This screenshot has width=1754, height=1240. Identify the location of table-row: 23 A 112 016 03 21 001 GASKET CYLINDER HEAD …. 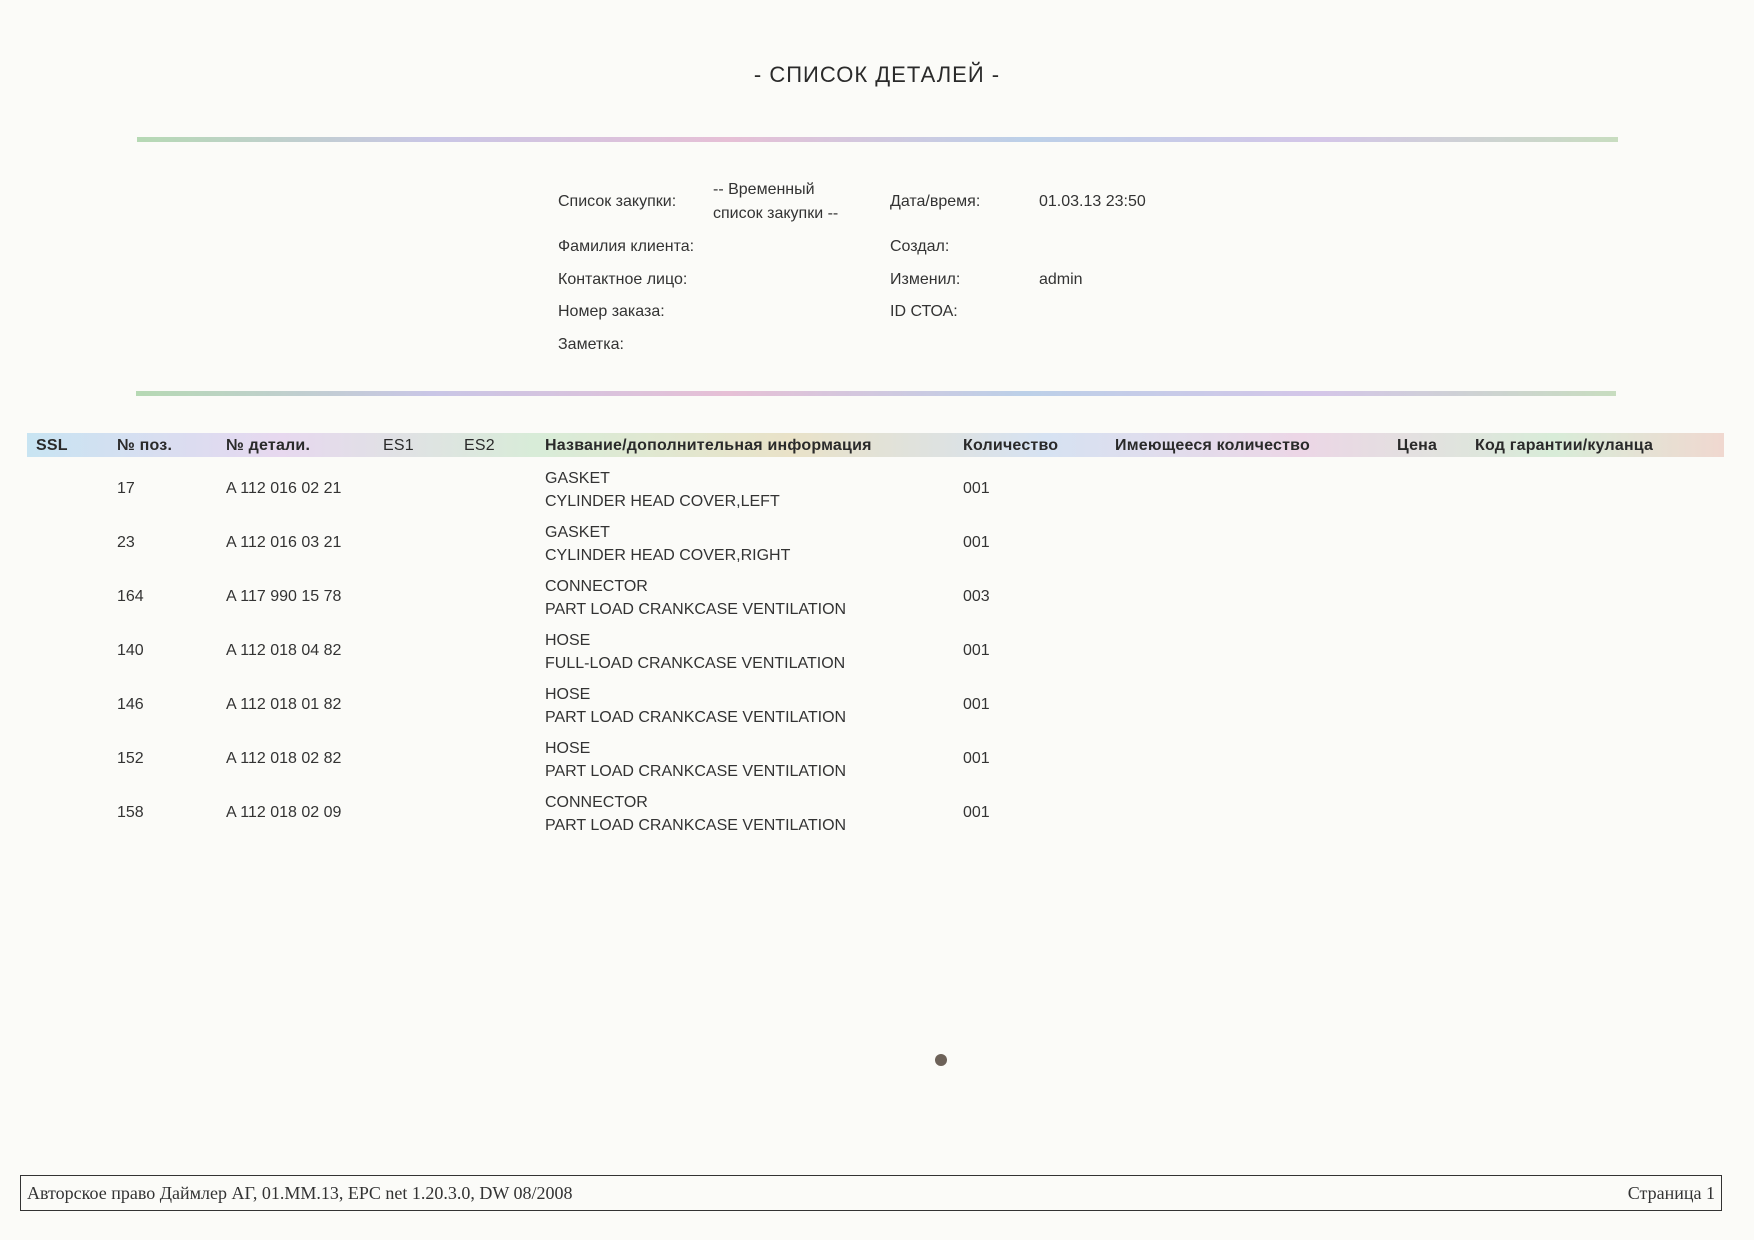
(877, 547).